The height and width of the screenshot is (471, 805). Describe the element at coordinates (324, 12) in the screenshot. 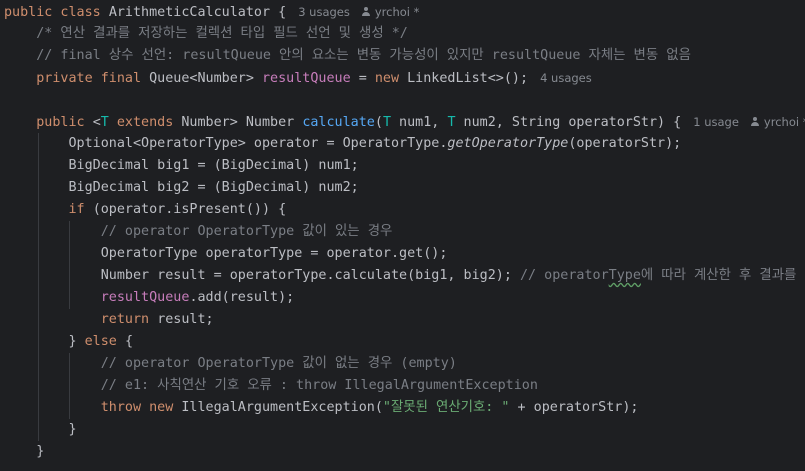

I see `usages-hint: 3 usages` at that location.